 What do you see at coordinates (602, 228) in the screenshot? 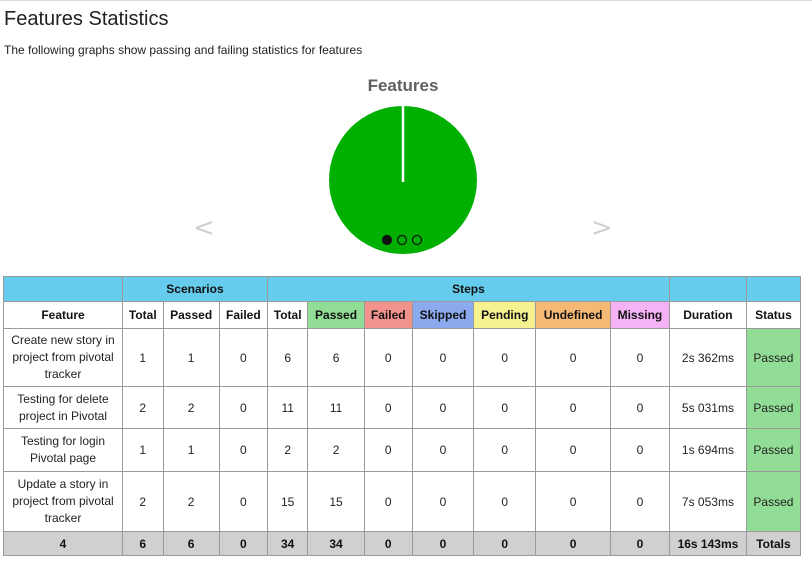
I see `carousel-next-arrow-icon: >` at bounding box center [602, 228].